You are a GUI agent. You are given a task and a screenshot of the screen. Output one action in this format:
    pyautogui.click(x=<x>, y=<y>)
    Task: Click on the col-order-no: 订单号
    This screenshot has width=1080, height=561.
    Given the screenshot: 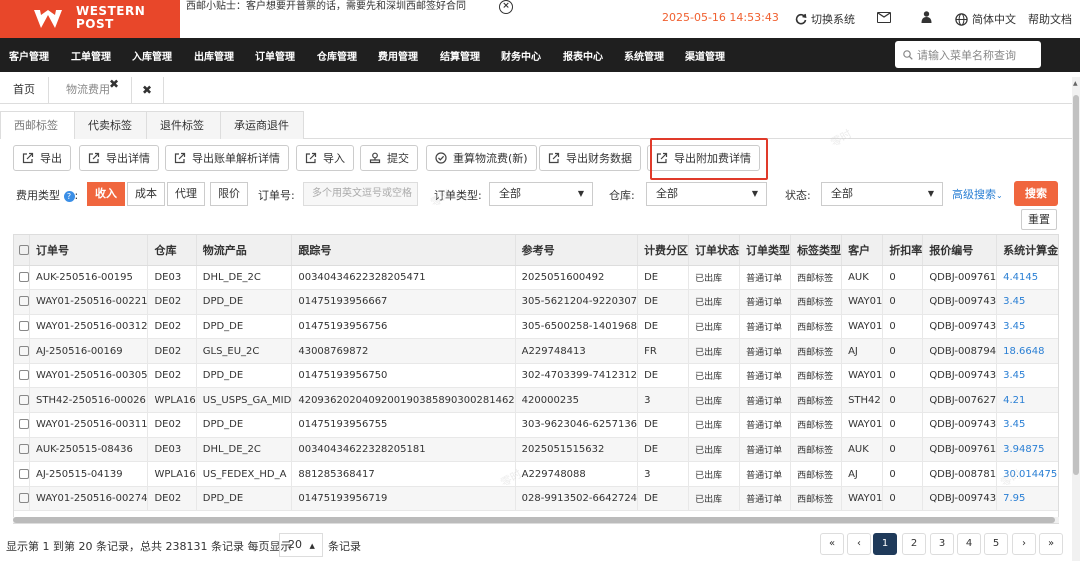 What is the action you would take?
    pyautogui.click(x=89, y=250)
    